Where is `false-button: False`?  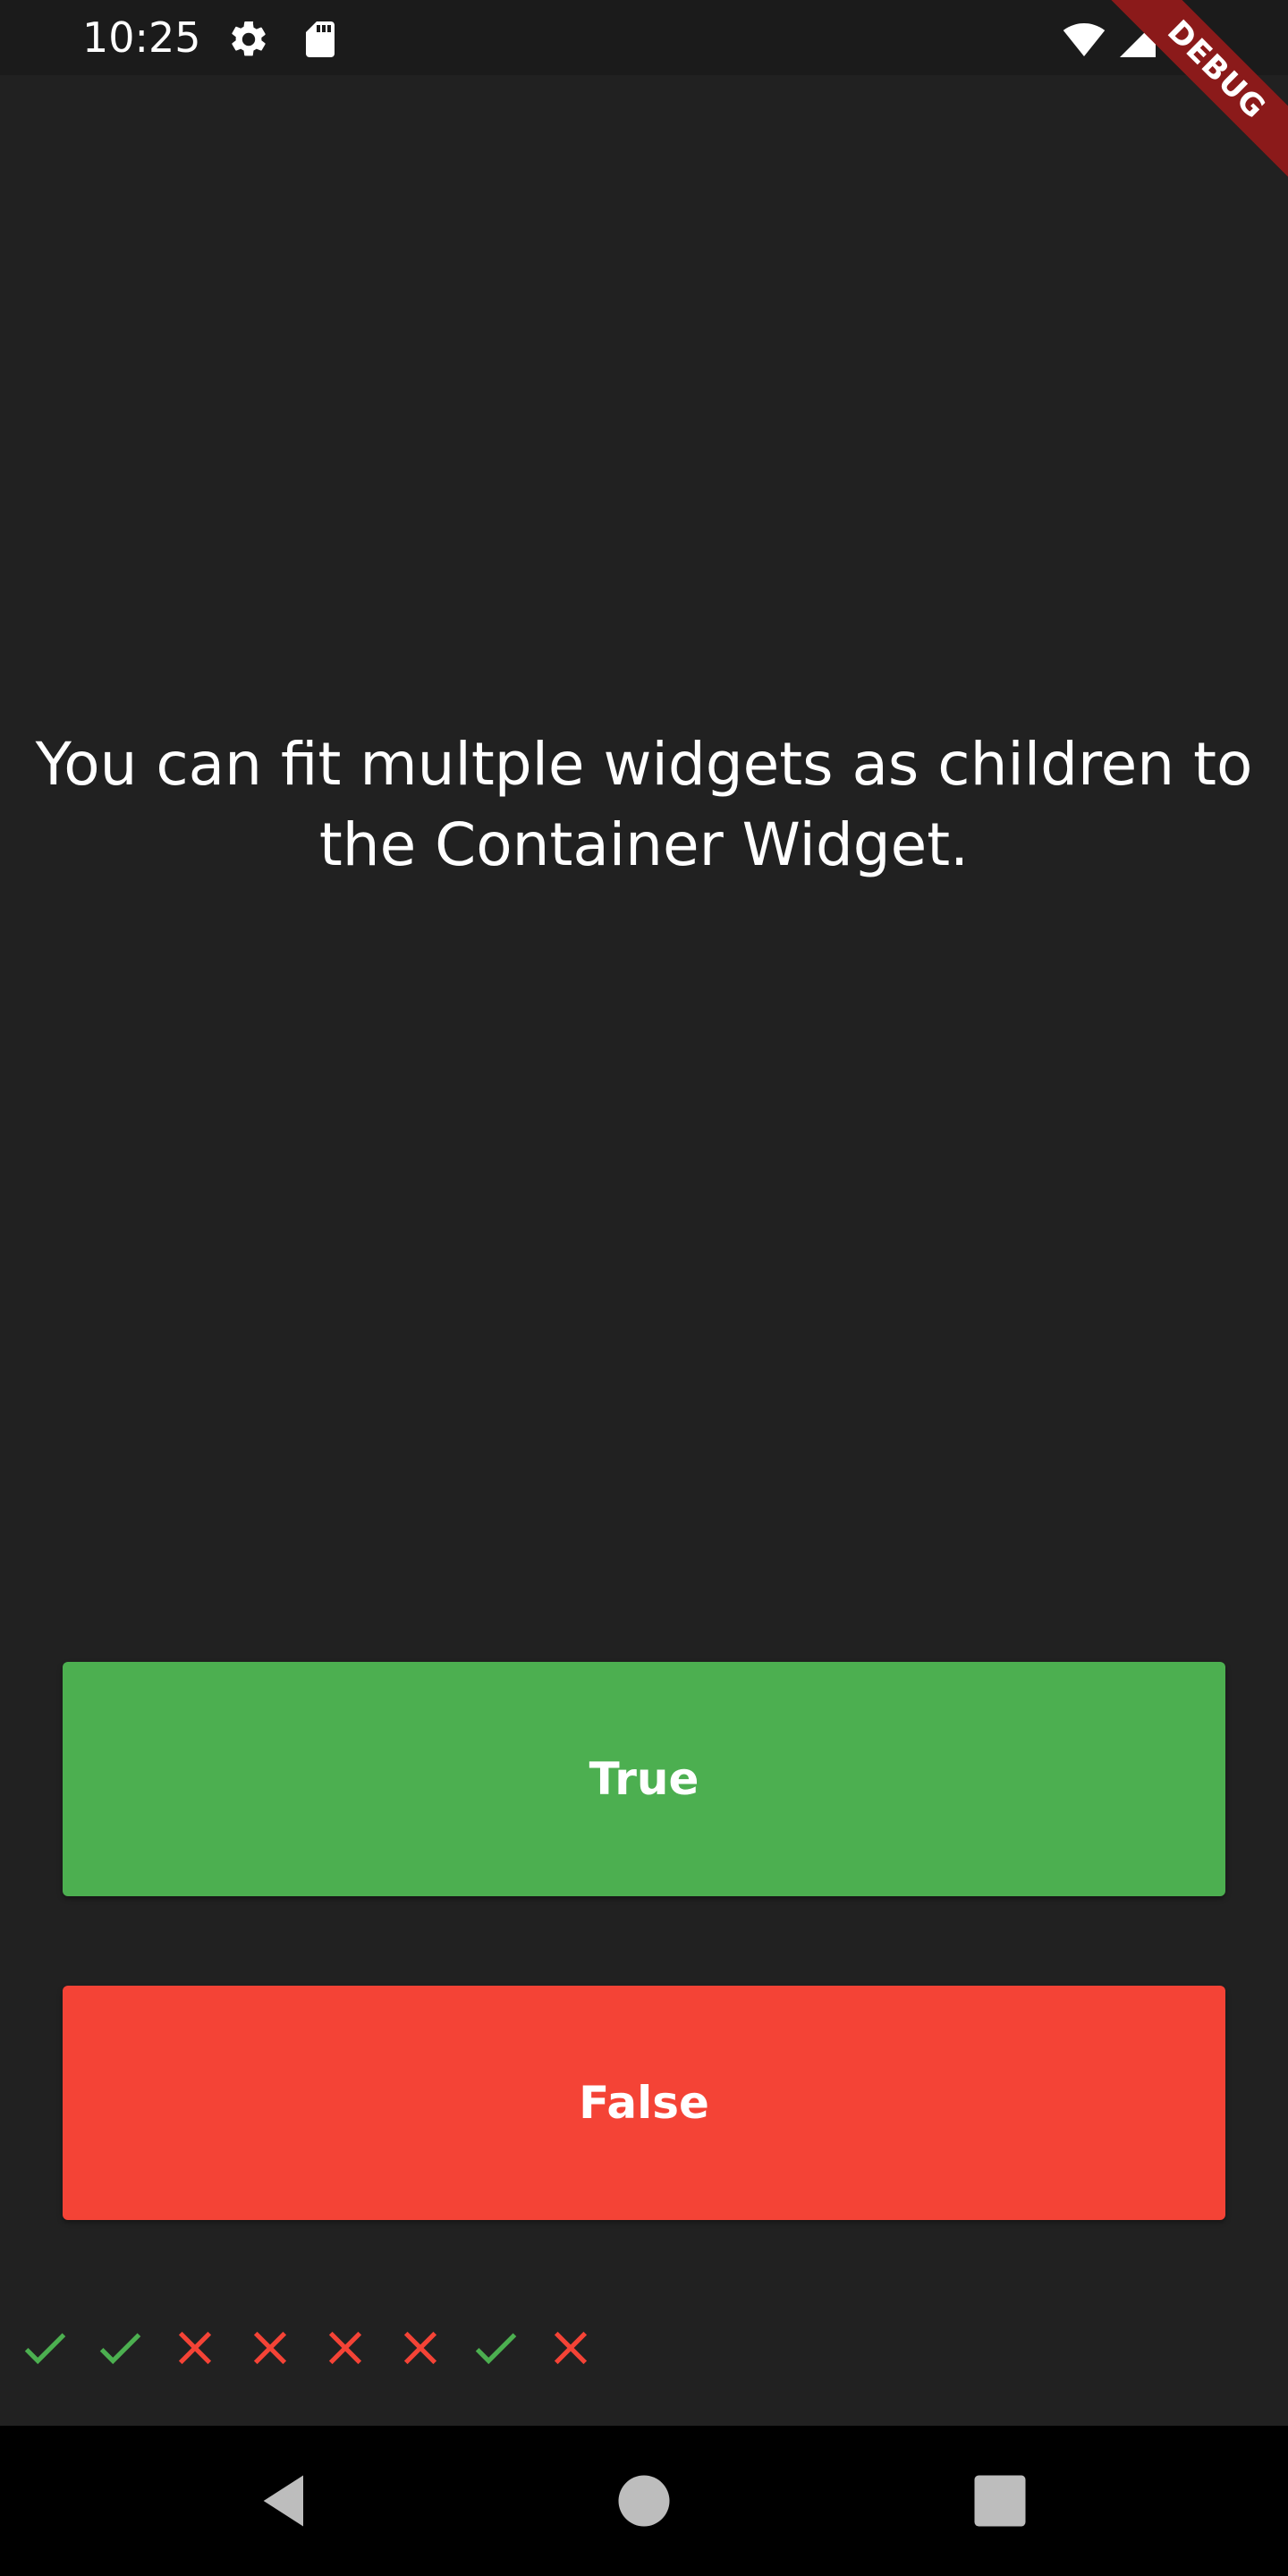
false-button: False is located at coordinates (644, 2103).